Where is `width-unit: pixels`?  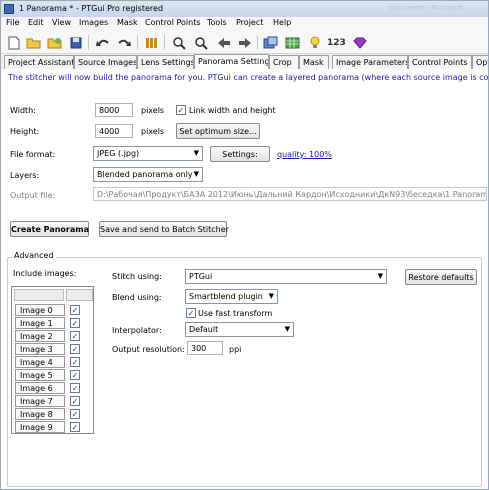
width-unit: pixels is located at coordinates (153, 110).